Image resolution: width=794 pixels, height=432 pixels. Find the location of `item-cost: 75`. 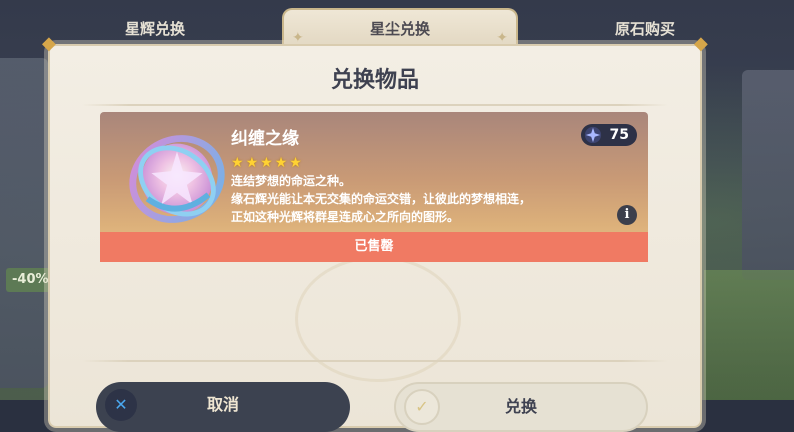

item-cost: 75 is located at coordinates (609, 135).